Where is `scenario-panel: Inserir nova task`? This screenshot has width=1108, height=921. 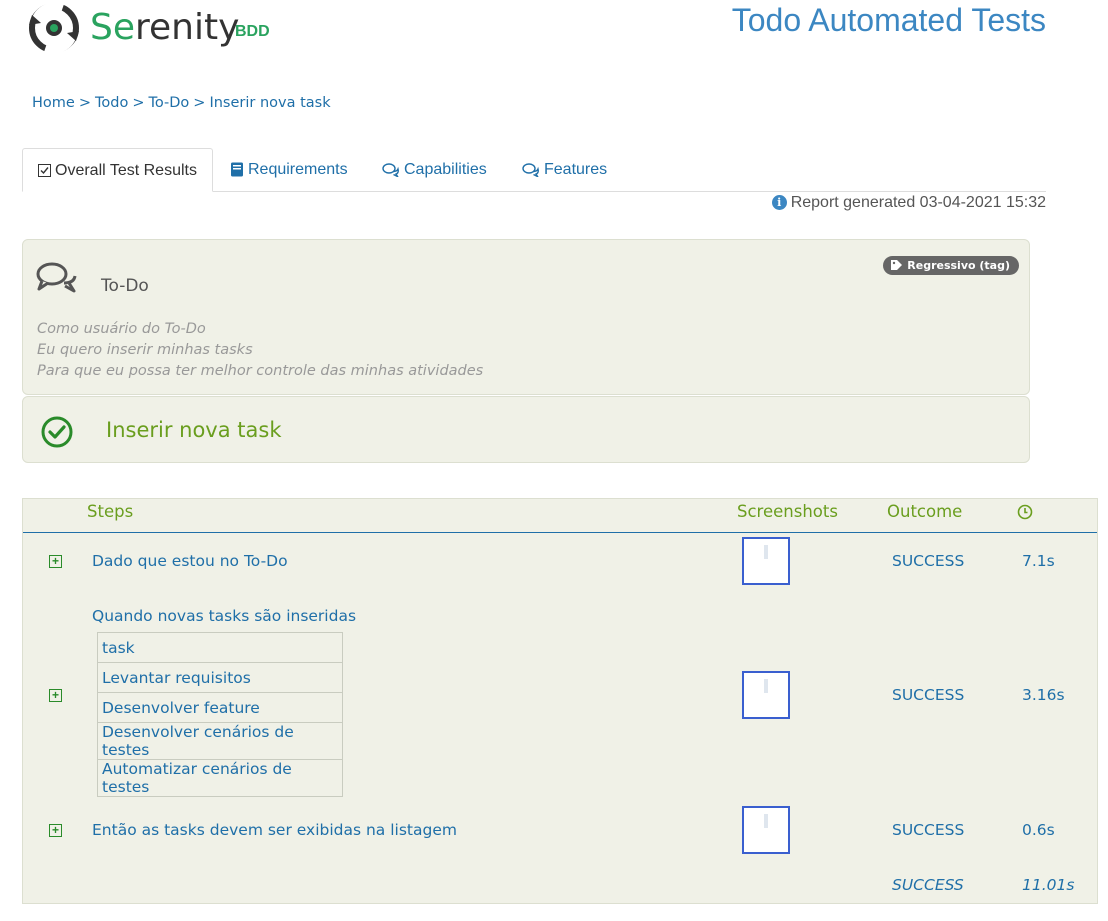
scenario-panel: Inserir nova task is located at coordinates (526, 429).